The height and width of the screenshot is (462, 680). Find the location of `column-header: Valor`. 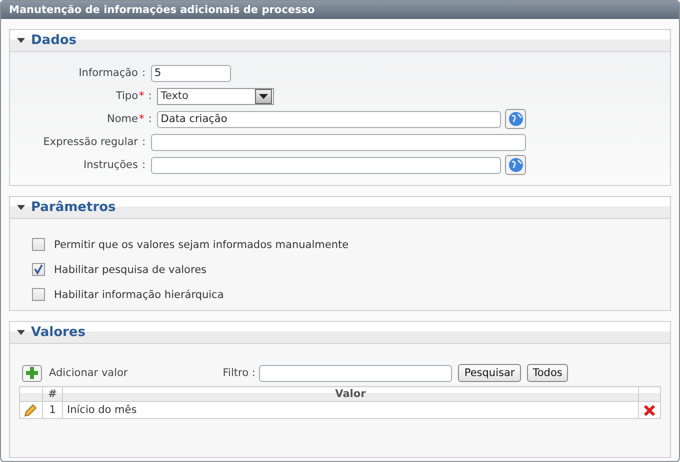

column-header: Valor is located at coordinates (350, 394).